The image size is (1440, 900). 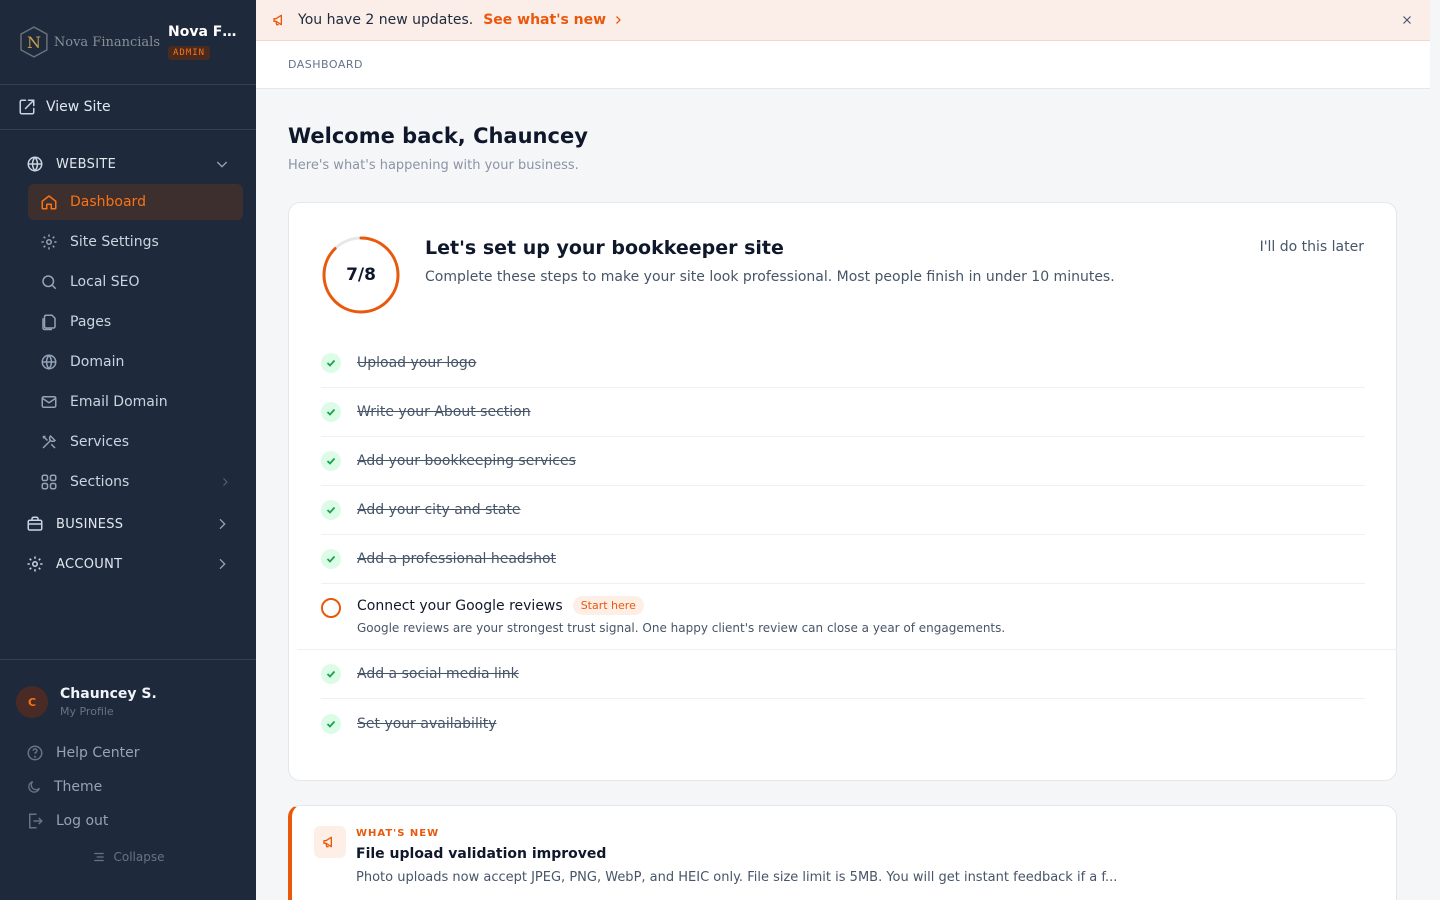 I want to click on page-title: Welcome back, Chauncey, so click(x=438, y=136).